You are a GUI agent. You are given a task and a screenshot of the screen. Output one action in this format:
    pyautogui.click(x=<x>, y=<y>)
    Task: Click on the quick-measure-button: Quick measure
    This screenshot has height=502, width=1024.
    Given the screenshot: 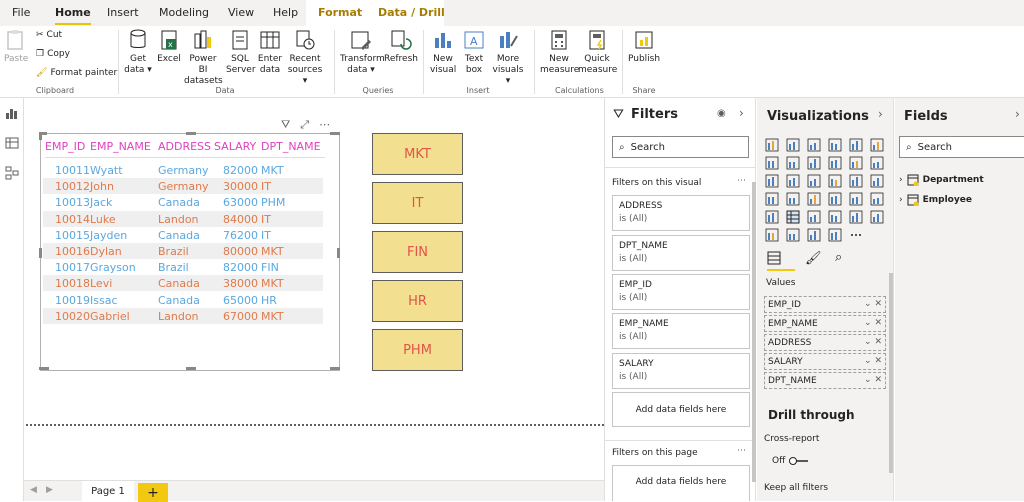 What is the action you would take?
    pyautogui.click(x=597, y=52)
    